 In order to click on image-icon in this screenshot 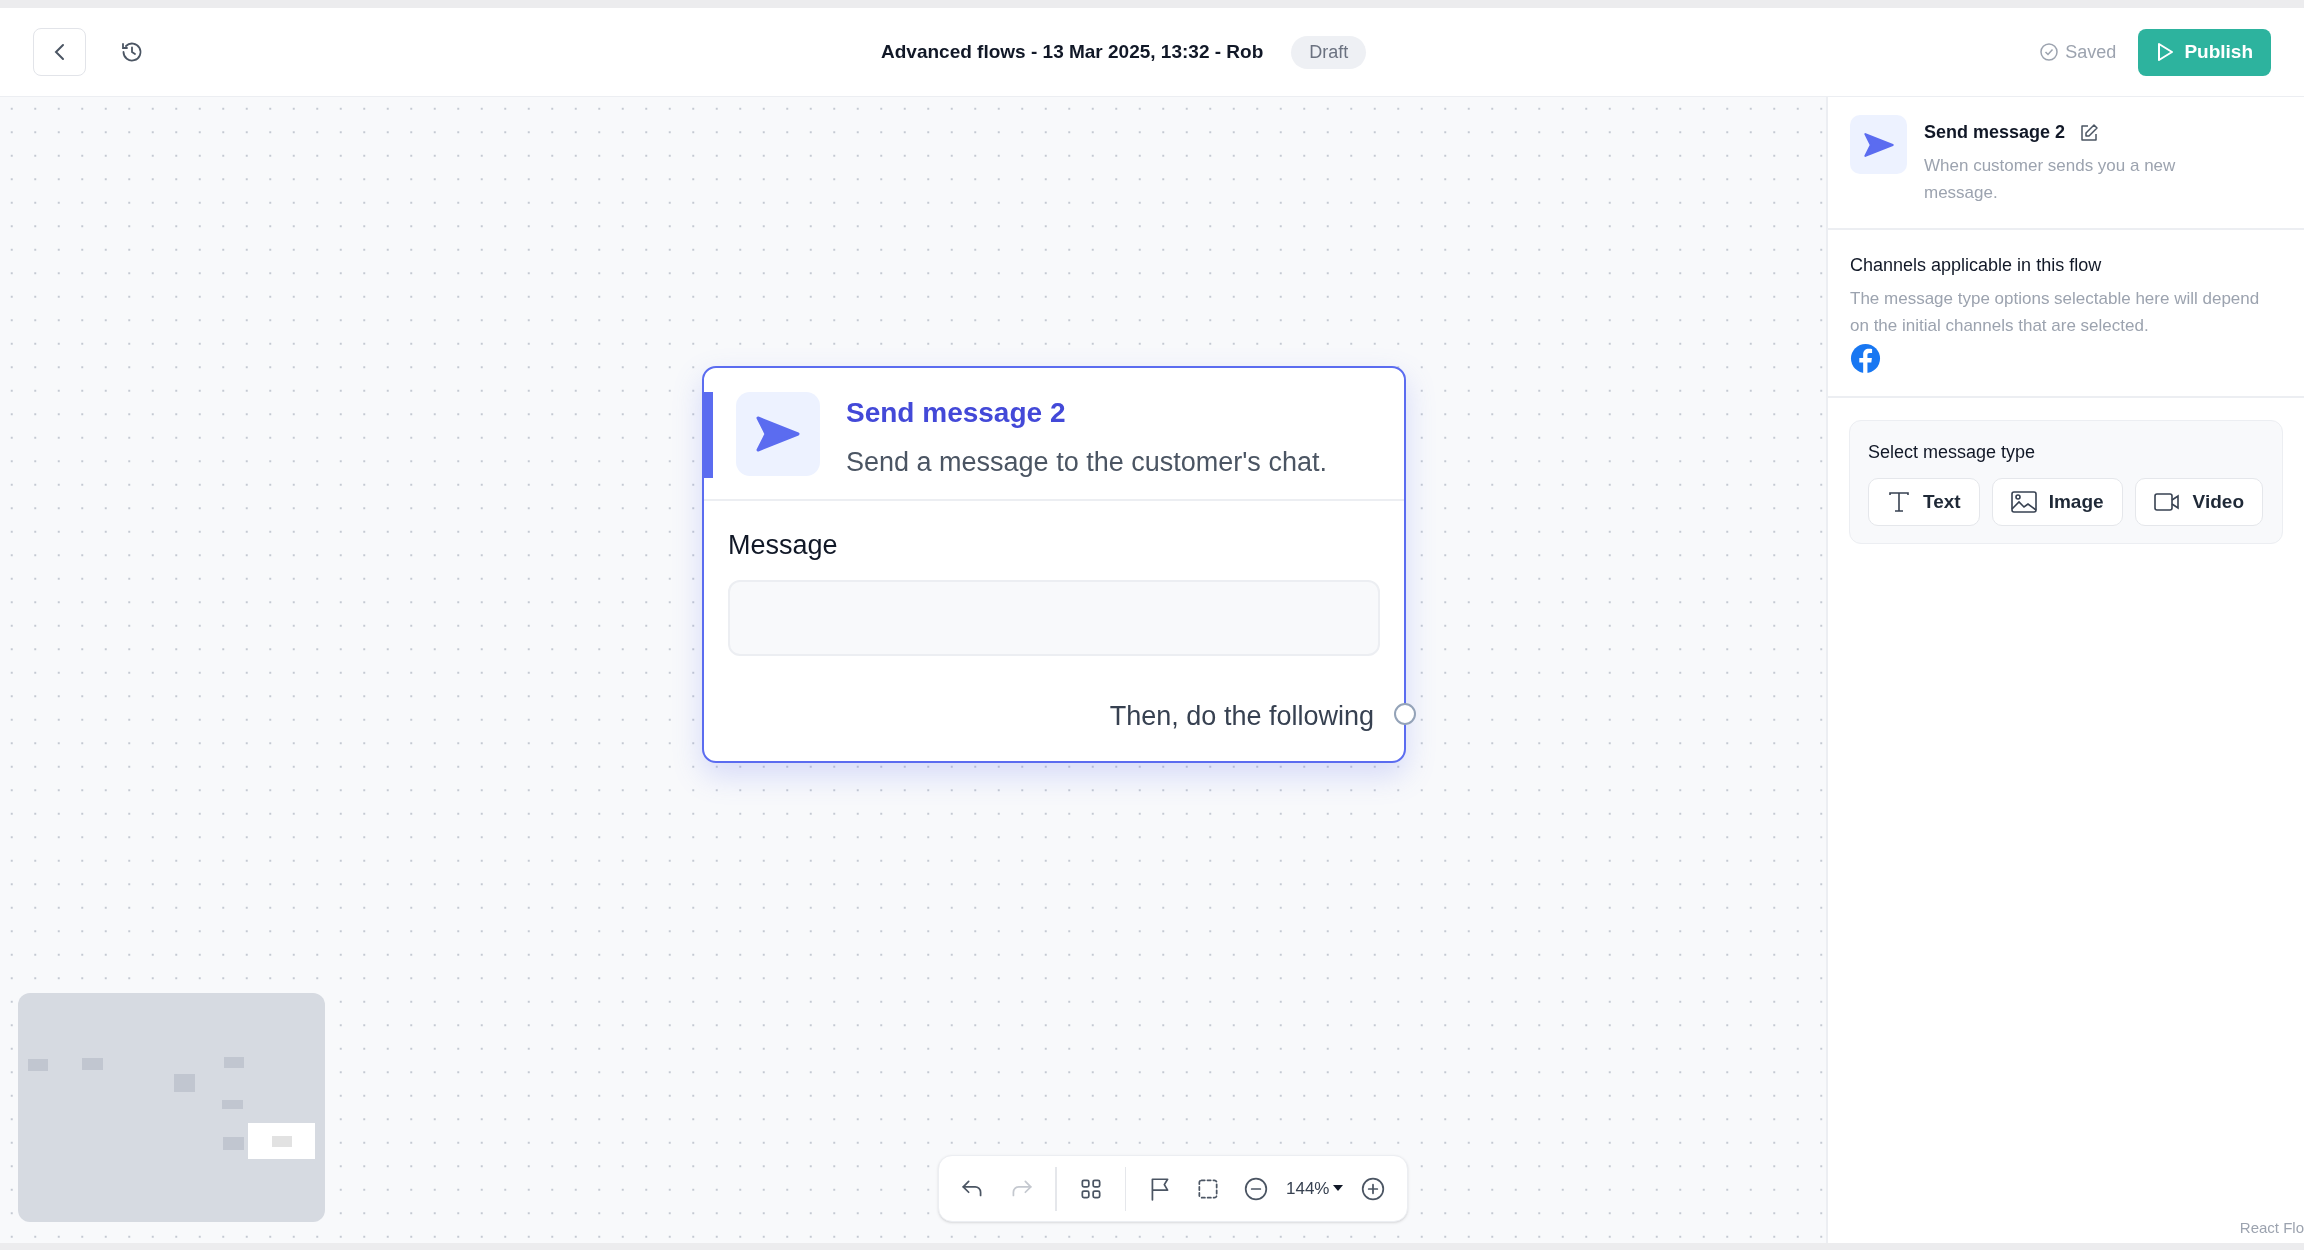, I will do `click(2023, 502)`.